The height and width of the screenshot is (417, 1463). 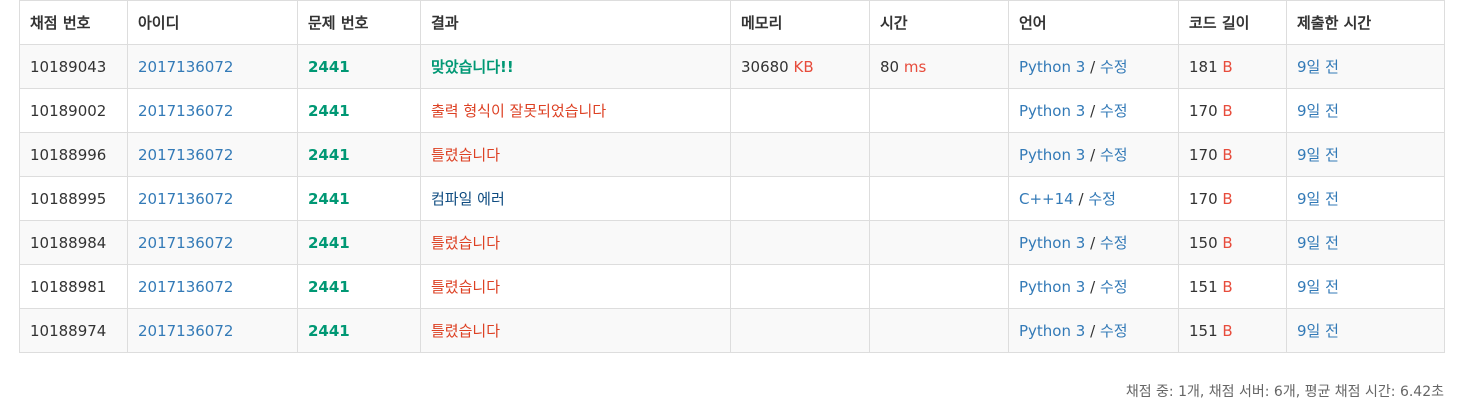 I want to click on language-cell: C++14 / 수정, so click(x=1093, y=198).